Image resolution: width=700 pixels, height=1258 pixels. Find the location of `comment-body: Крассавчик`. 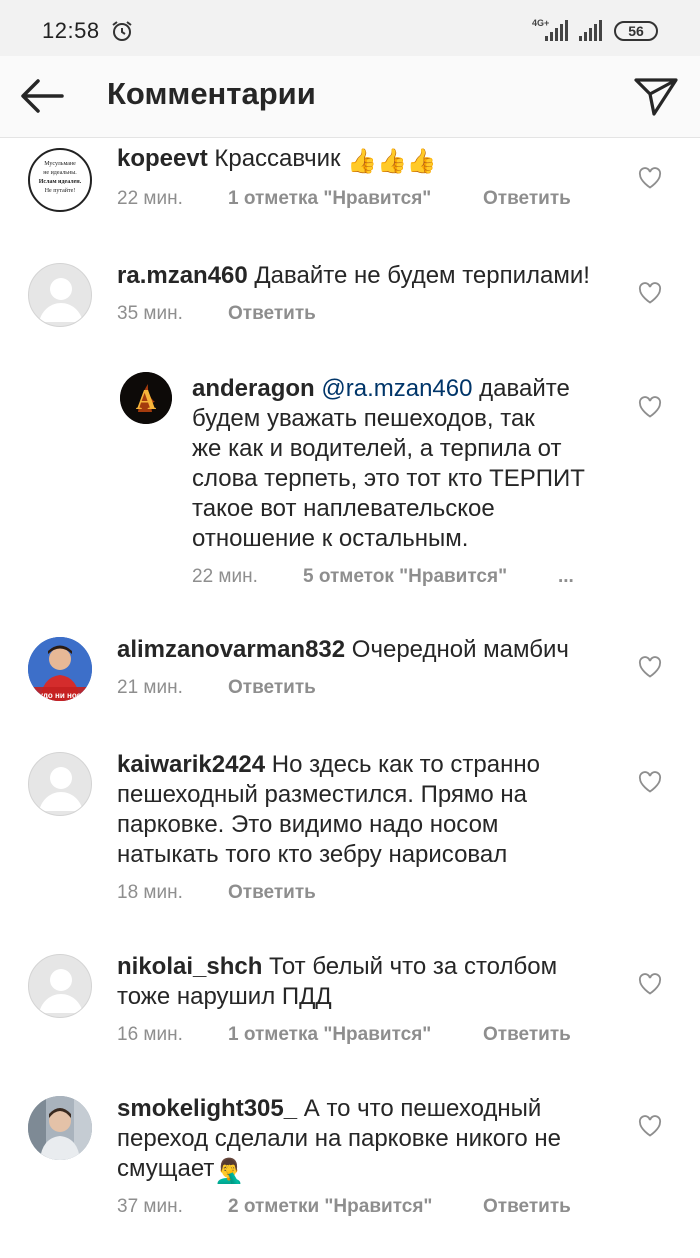

comment-body: Крассавчик is located at coordinates (277, 158).